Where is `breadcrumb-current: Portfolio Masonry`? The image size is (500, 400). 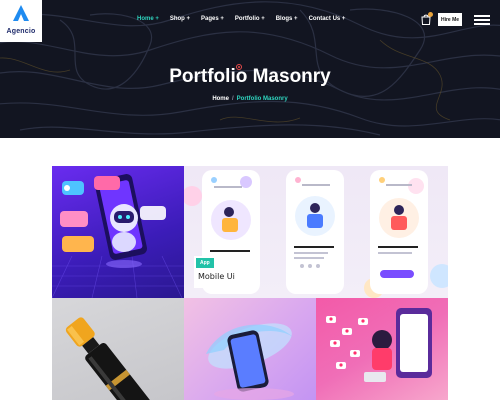
breadcrumb-current: Portfolio Masonry is located at coordinates (262, 99).